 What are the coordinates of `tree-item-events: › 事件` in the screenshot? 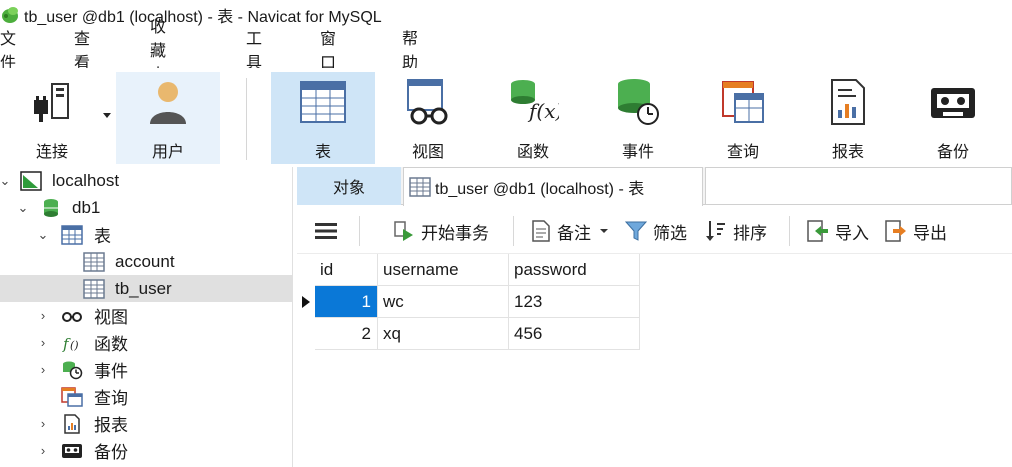 It's located at (146, 369).